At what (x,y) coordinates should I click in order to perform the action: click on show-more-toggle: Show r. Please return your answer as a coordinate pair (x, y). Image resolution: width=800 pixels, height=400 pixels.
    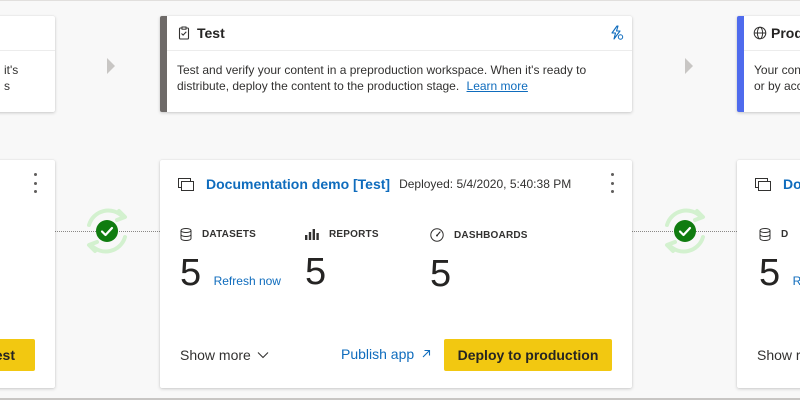
    Looking at the image, I should click on (778, 355).